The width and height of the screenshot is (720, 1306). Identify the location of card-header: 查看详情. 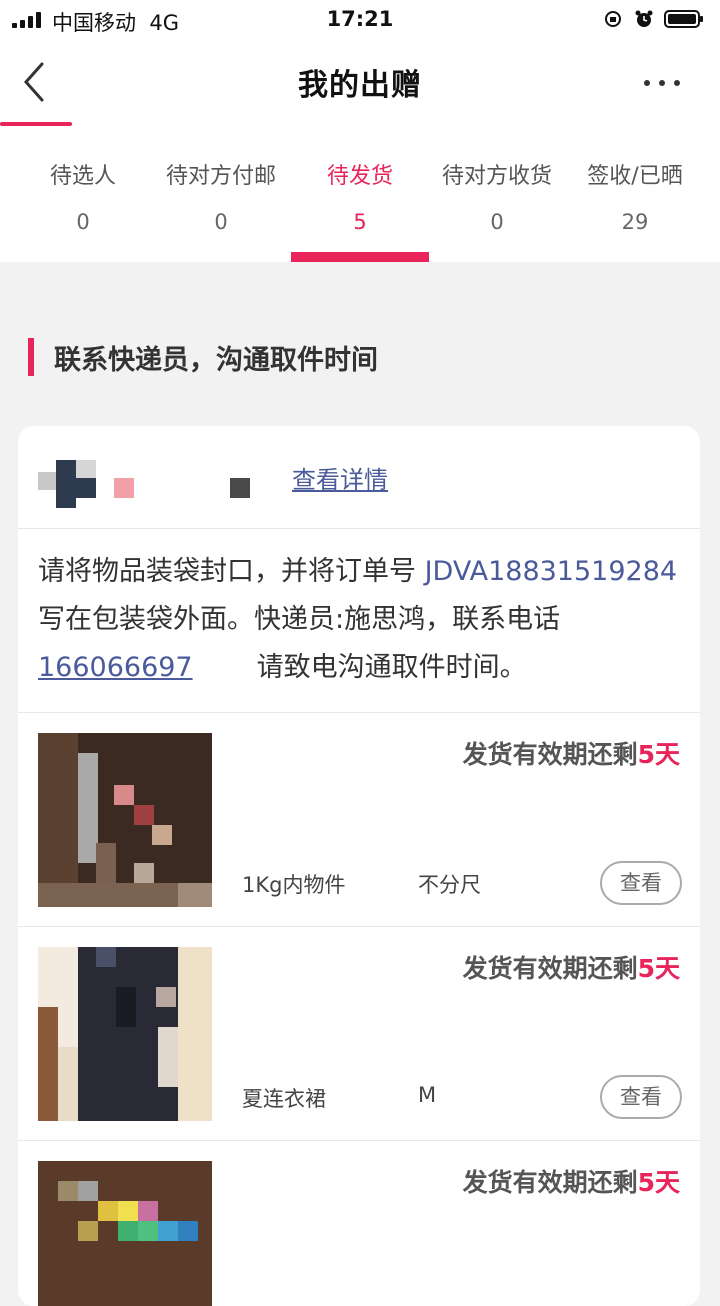
(359, 477).